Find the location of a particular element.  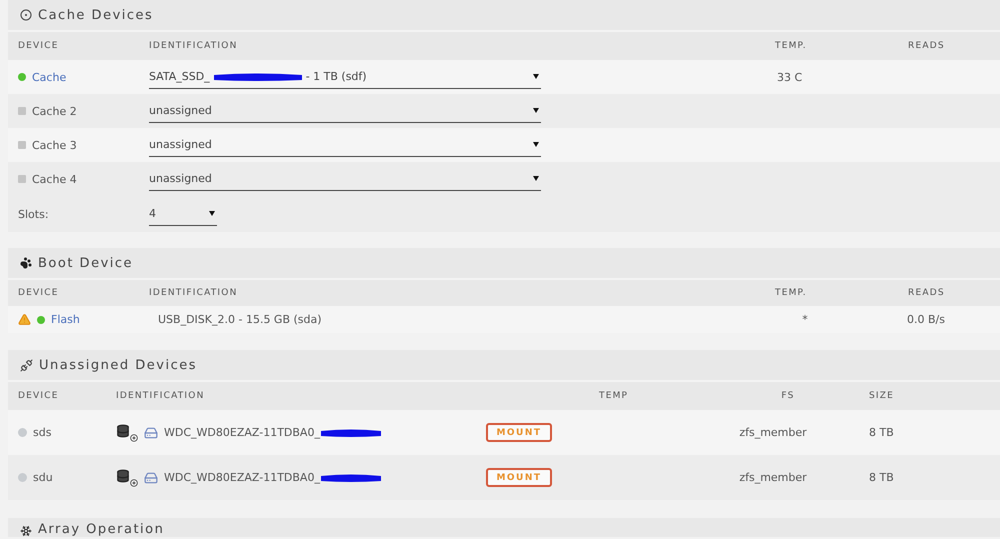

unplug-icon is located at coordinates (26, 365).